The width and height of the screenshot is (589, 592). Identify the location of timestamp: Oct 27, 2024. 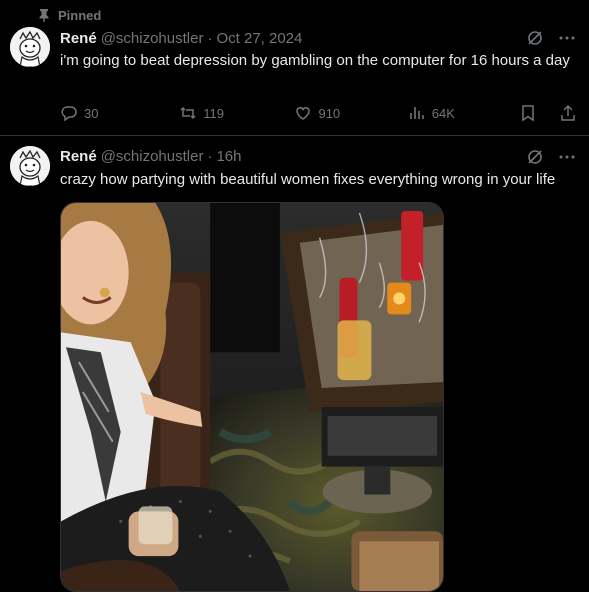
(259, 38).